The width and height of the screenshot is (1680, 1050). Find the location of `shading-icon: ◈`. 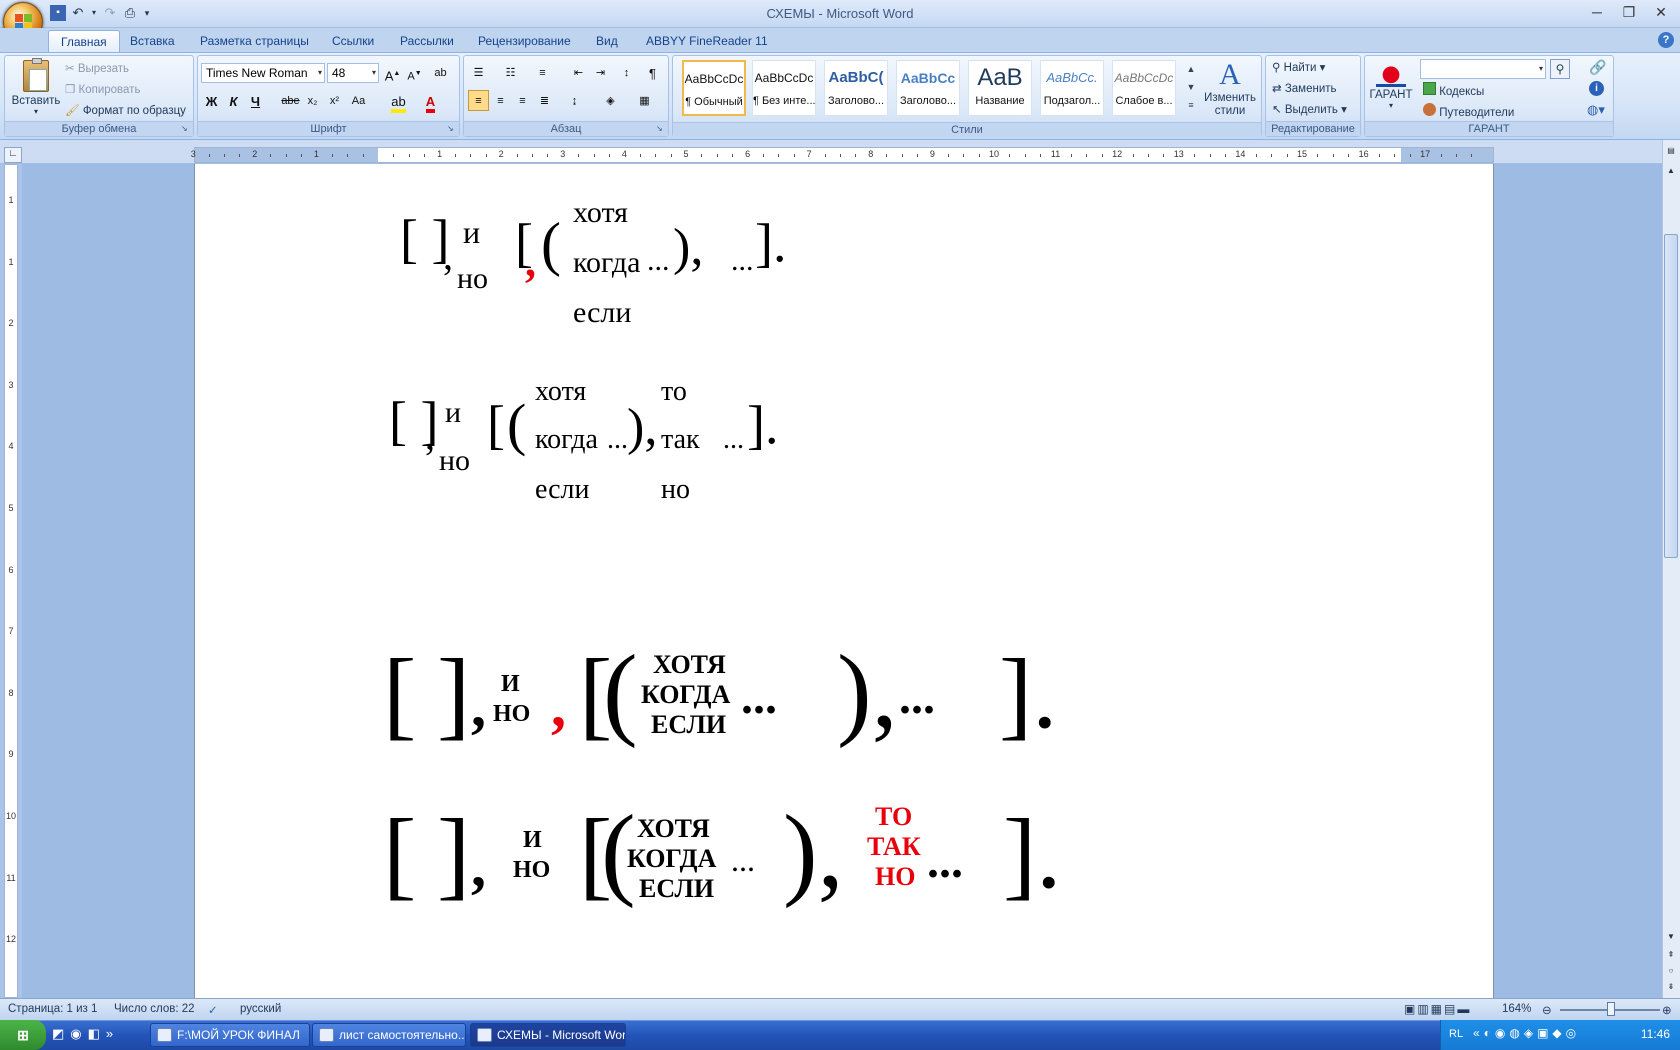

shading-icon: ◈ is located at coordinates (610, 100).